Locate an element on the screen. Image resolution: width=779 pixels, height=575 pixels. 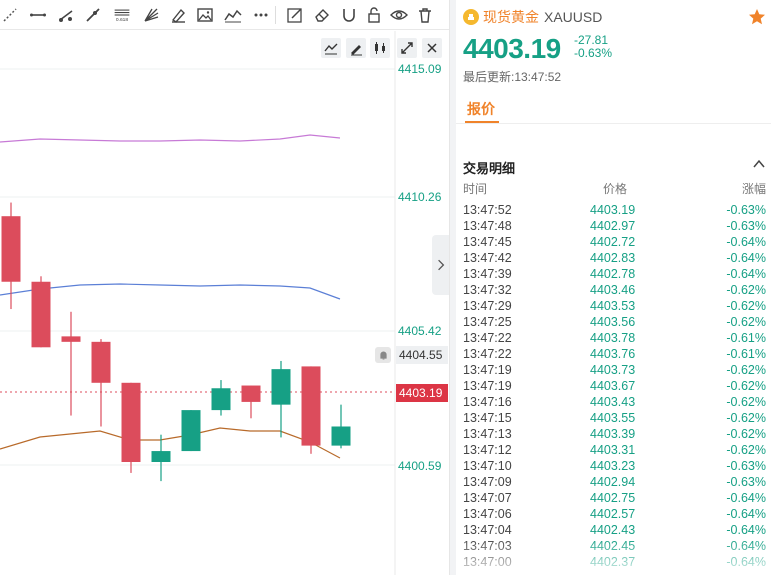
trade-price: 4403.19 is located at coordinates (613, 210).